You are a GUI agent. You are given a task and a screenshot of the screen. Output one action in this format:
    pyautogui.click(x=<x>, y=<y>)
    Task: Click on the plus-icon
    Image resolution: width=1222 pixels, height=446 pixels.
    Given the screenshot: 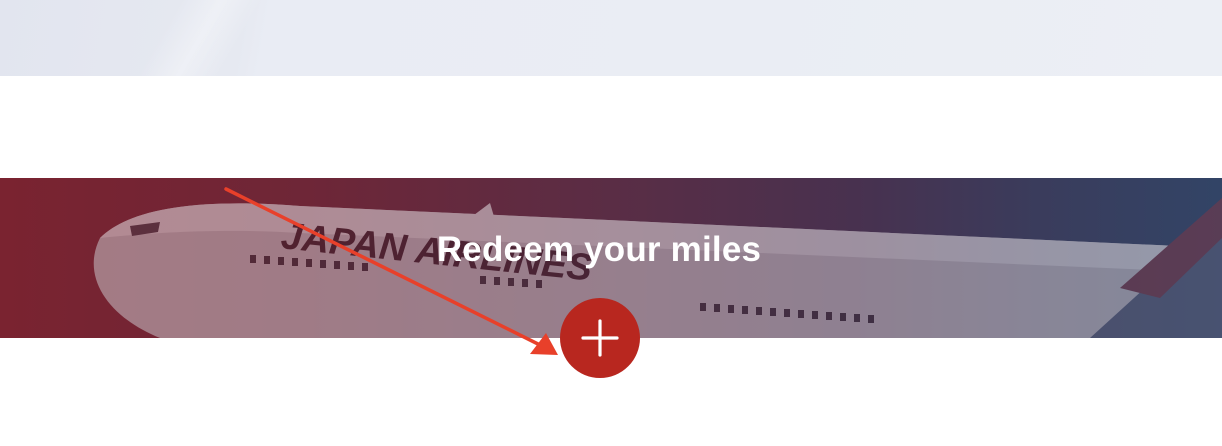 What is the action you would take?
    pyautogui.click(x=600, y=338)
    